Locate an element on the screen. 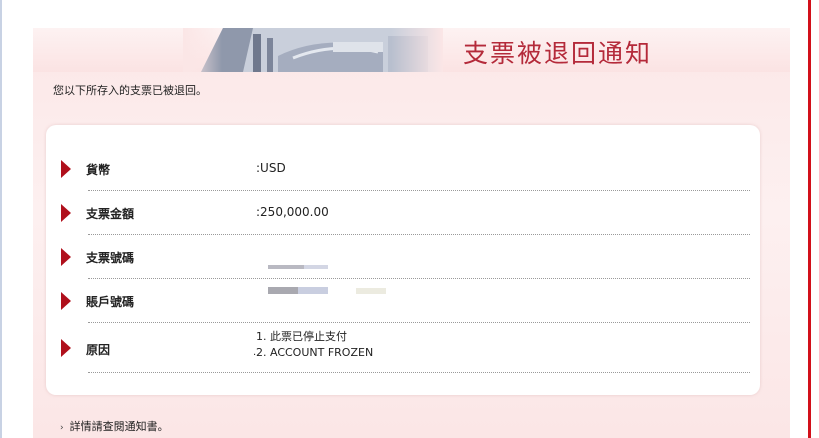 The width and height of the screenshot is (819, 438). reason-row: 原因 . 1. 此票已停止支付 2. ACCOUNT FROZEN is located at coordinates (403, 348).